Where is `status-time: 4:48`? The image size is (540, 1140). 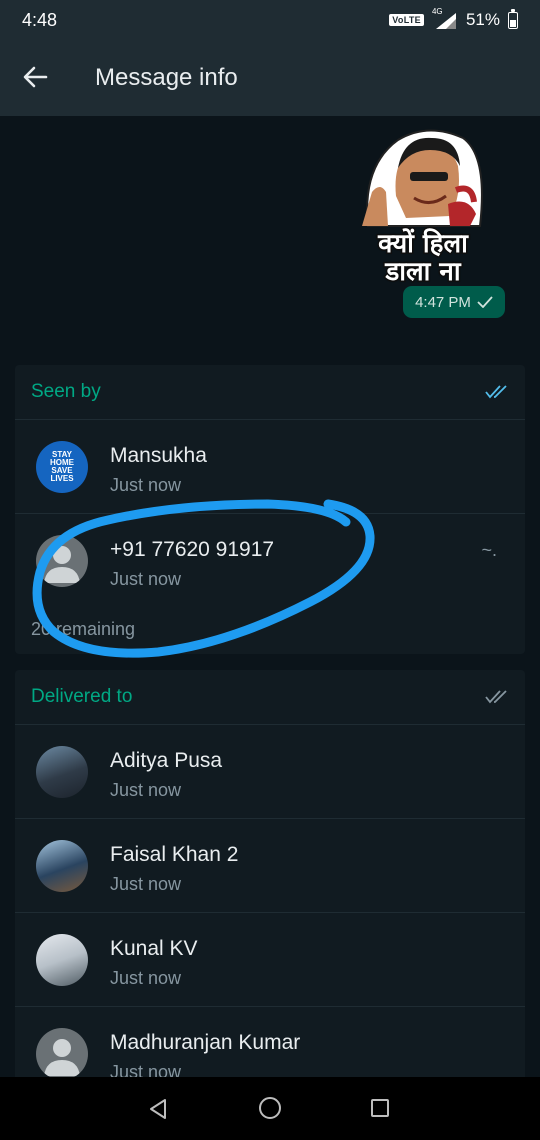 status-time: 4:48 is located at coordinates (40, 19).